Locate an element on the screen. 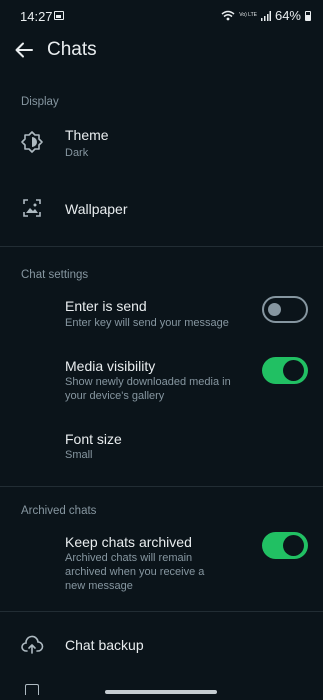 This screenshot has height=700, width=323. enter-is-send-toggle is located at coordinates (285, 309).